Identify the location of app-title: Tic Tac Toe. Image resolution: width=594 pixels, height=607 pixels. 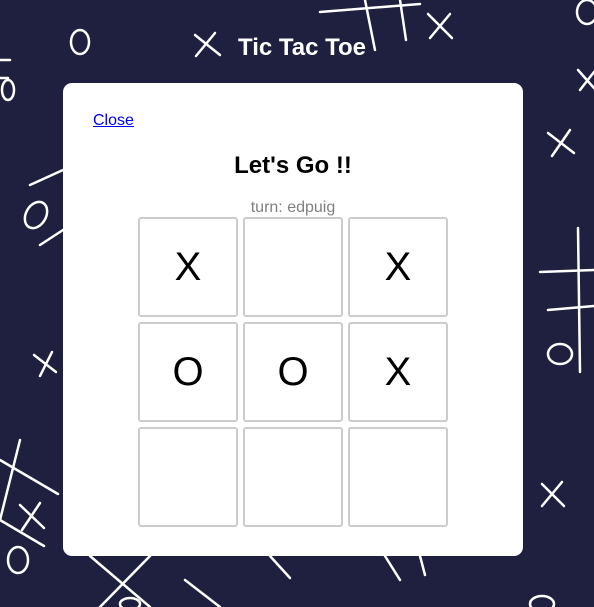
(302, 47).